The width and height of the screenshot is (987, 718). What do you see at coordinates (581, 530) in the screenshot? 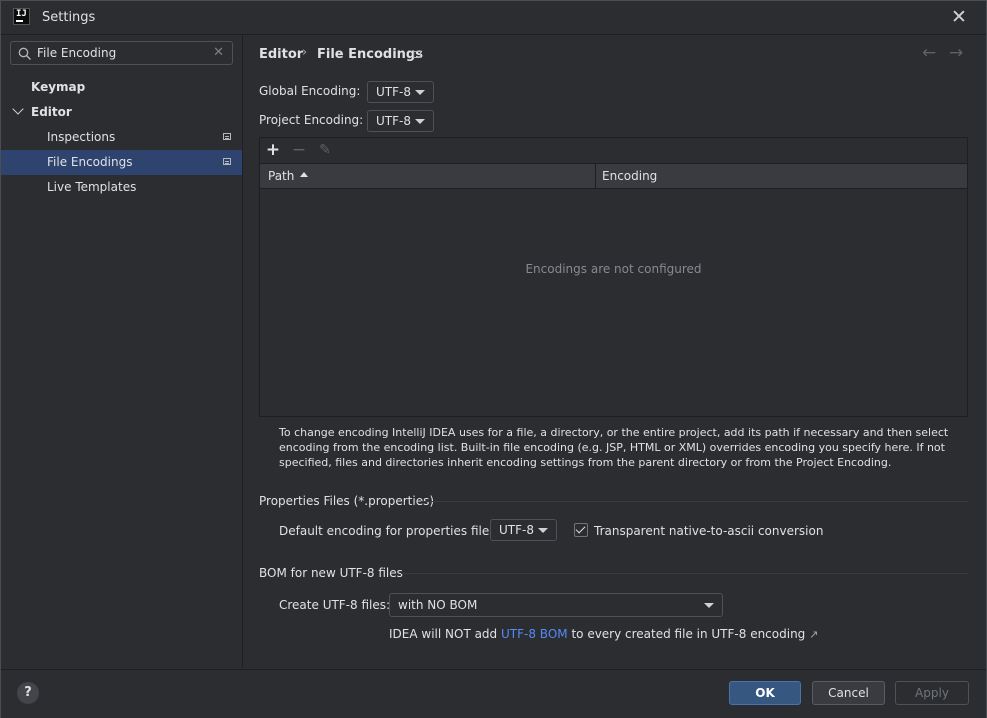
I see `transparent-conversion-checkbox` at bounding box center [581, 530].